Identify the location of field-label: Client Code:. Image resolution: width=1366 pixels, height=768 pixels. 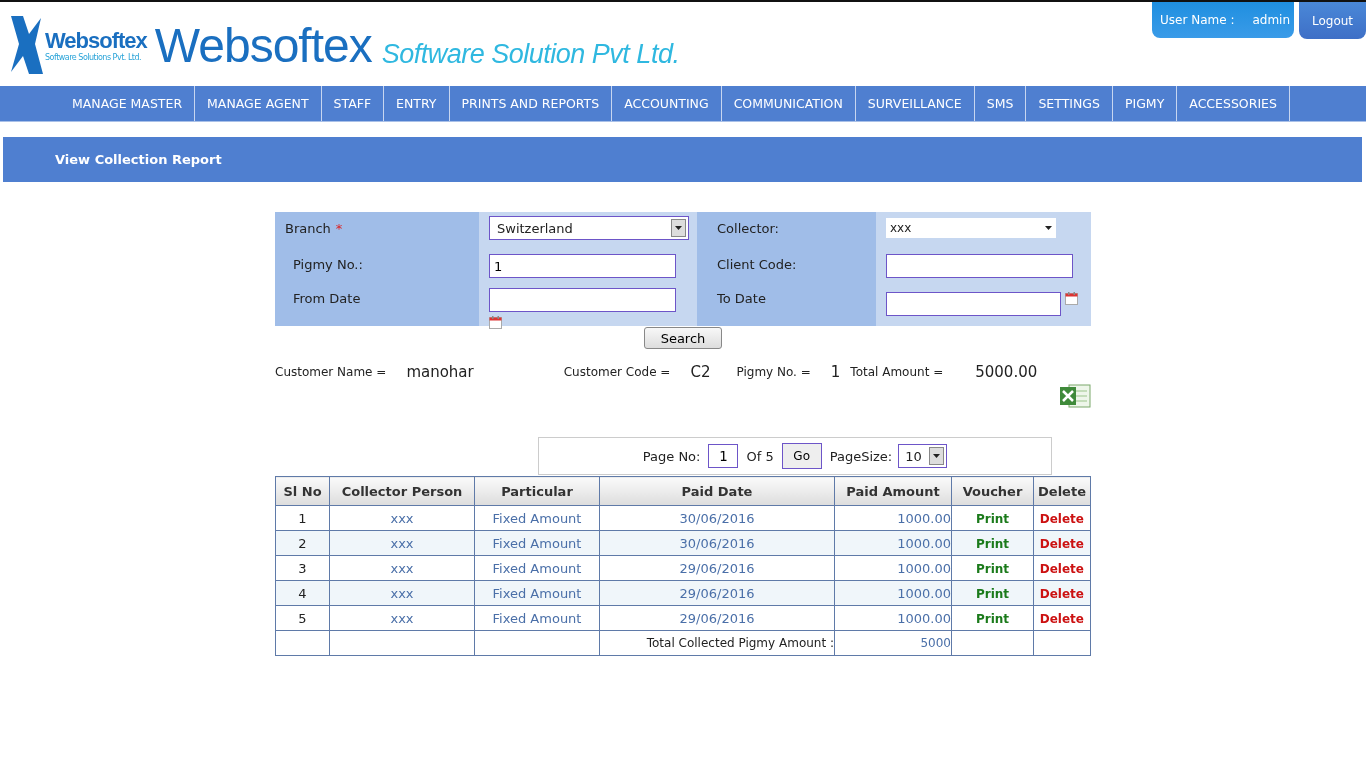
(757, 264).